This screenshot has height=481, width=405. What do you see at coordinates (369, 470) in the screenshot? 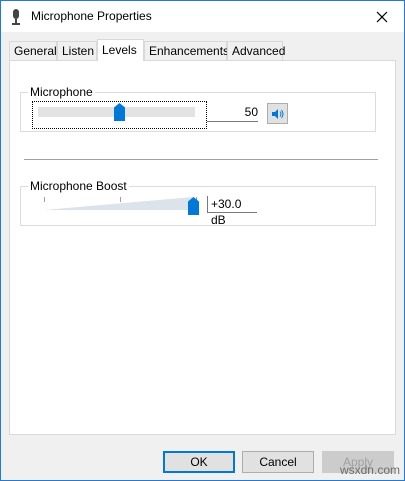
I see `watermark: wsxdn.com` at bounding box center [369, 470].